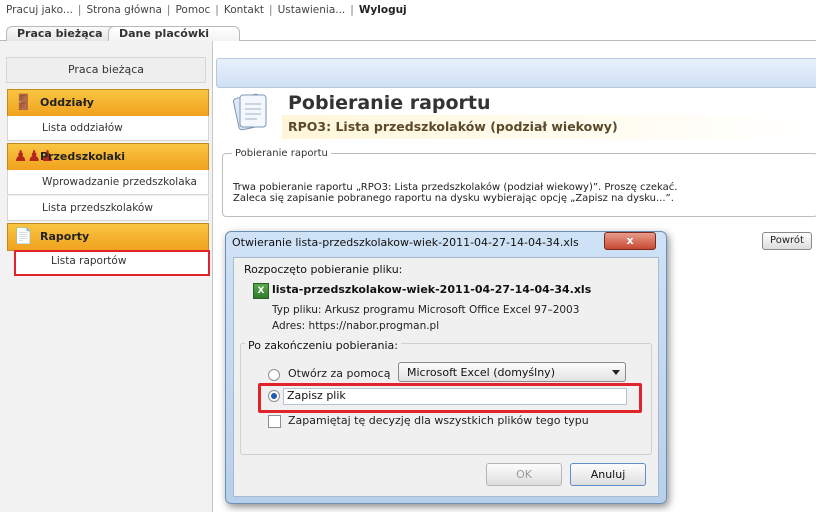  Describe the element at coordinates (250, 112) in the screenshot. I see `document-icon` at that location.